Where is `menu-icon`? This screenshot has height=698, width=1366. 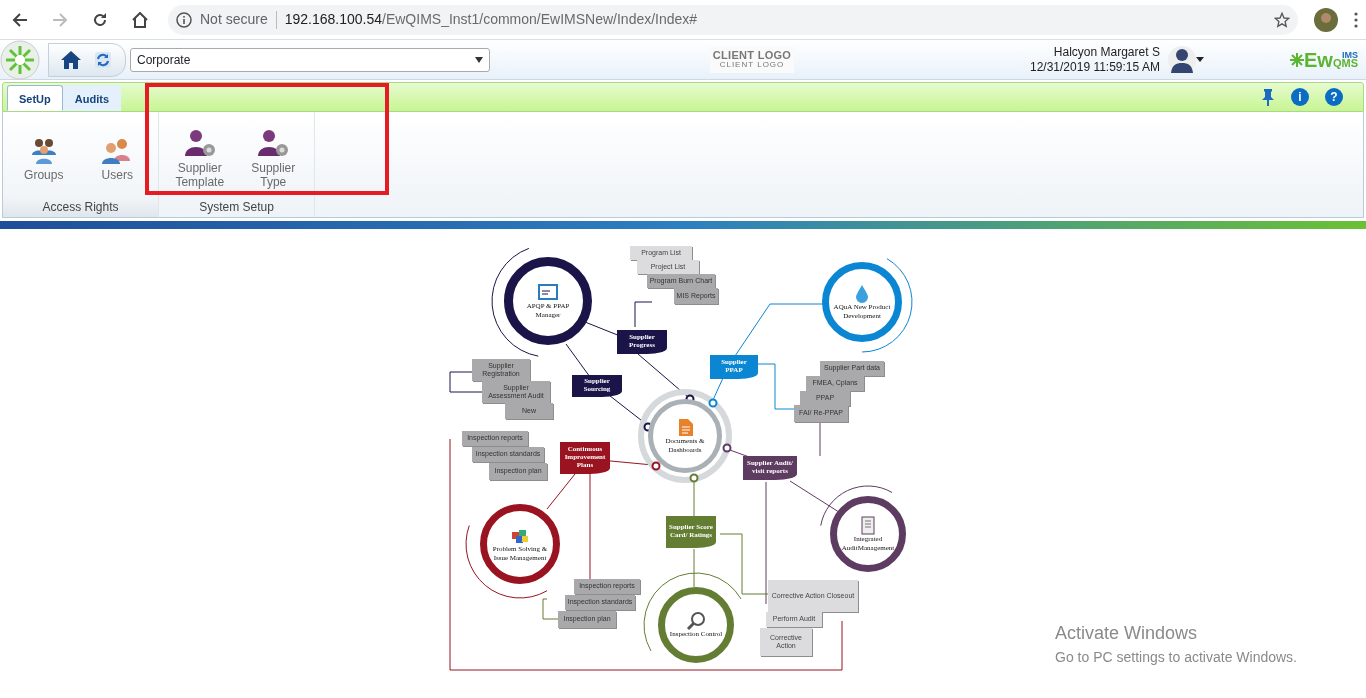 menu-icon is located at coordinates (1356, 19).